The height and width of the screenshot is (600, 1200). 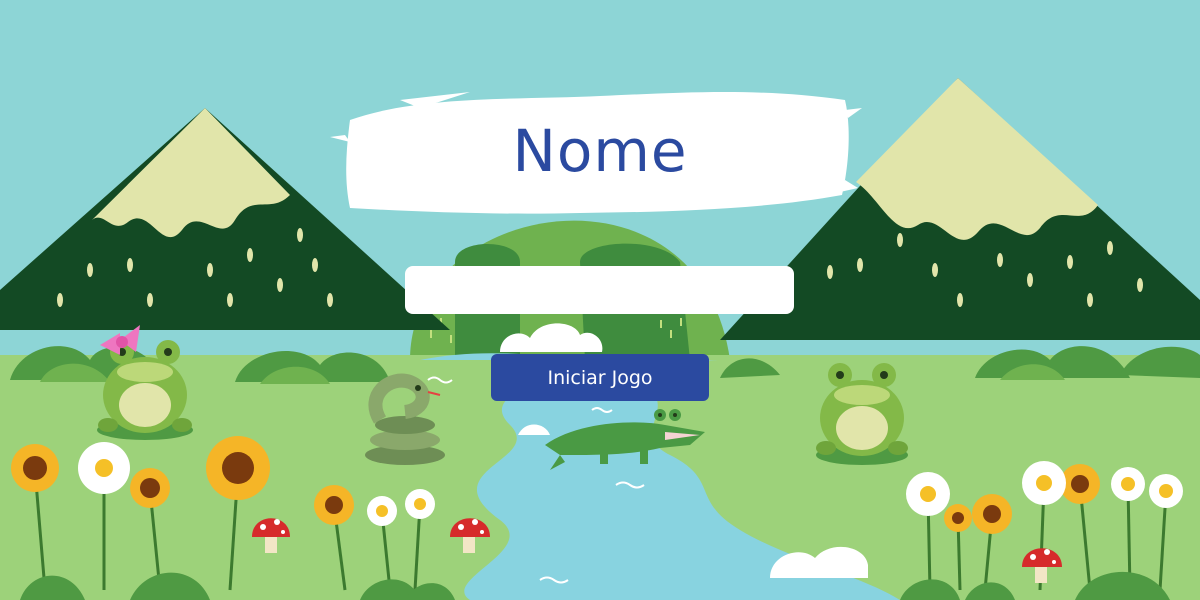 I want to click on start-game-button: Iniciar Jogo, so click(x=600, y=377).